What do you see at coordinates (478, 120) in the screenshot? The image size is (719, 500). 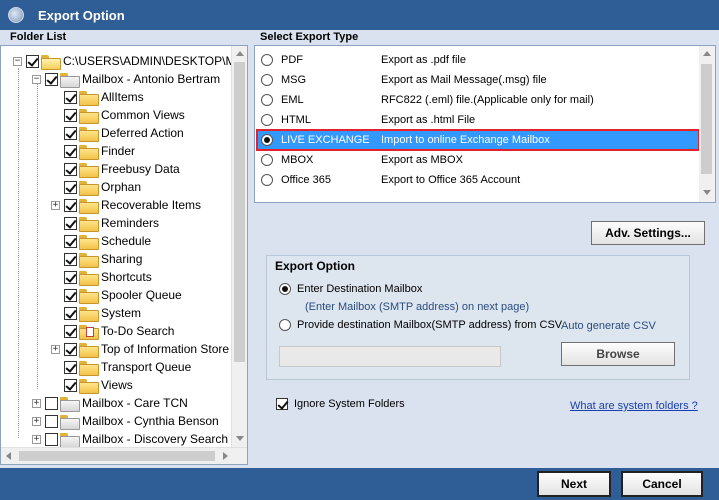 I see `export-type-row-html: HTML Export as .html File` at bounding box center [478, 120].